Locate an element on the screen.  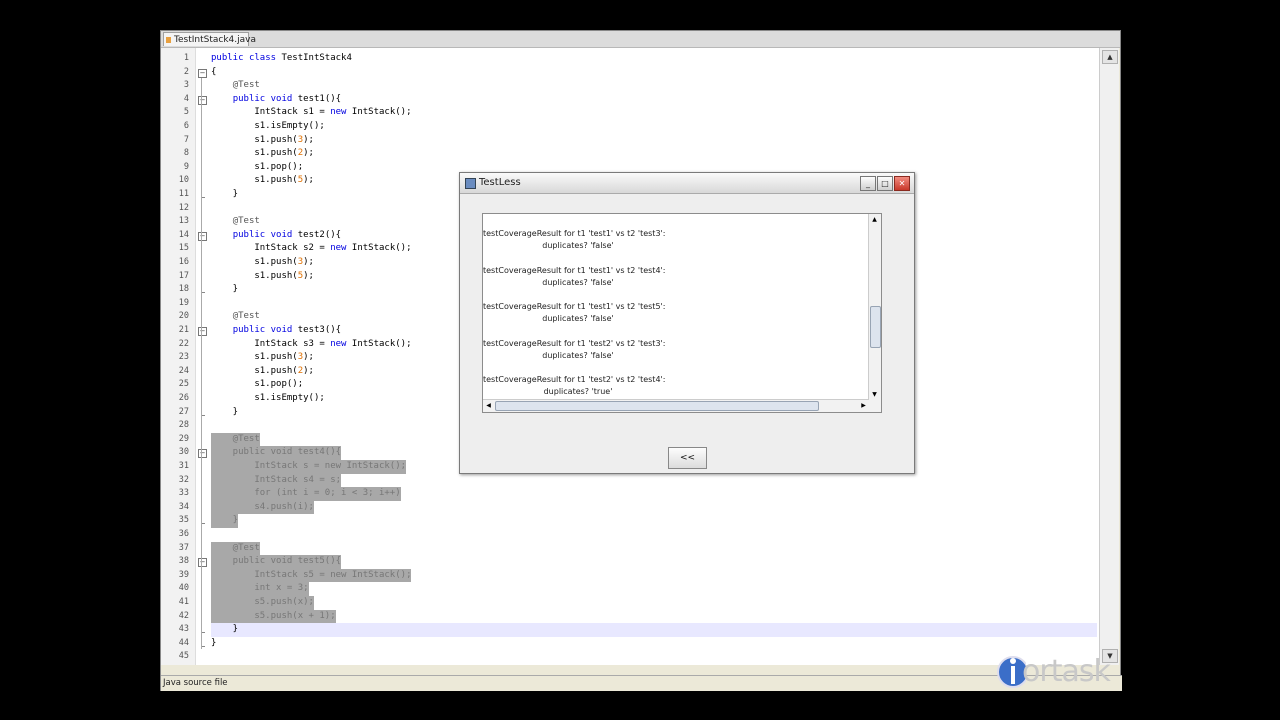
scroll-thumb is located at coordinates (875, 327).